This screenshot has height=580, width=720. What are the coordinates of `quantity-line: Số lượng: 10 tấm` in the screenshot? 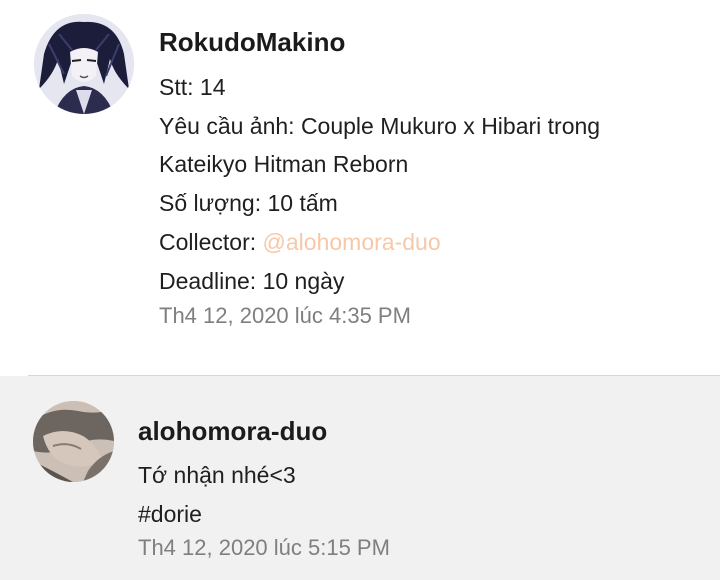 It's located at (248, 203).